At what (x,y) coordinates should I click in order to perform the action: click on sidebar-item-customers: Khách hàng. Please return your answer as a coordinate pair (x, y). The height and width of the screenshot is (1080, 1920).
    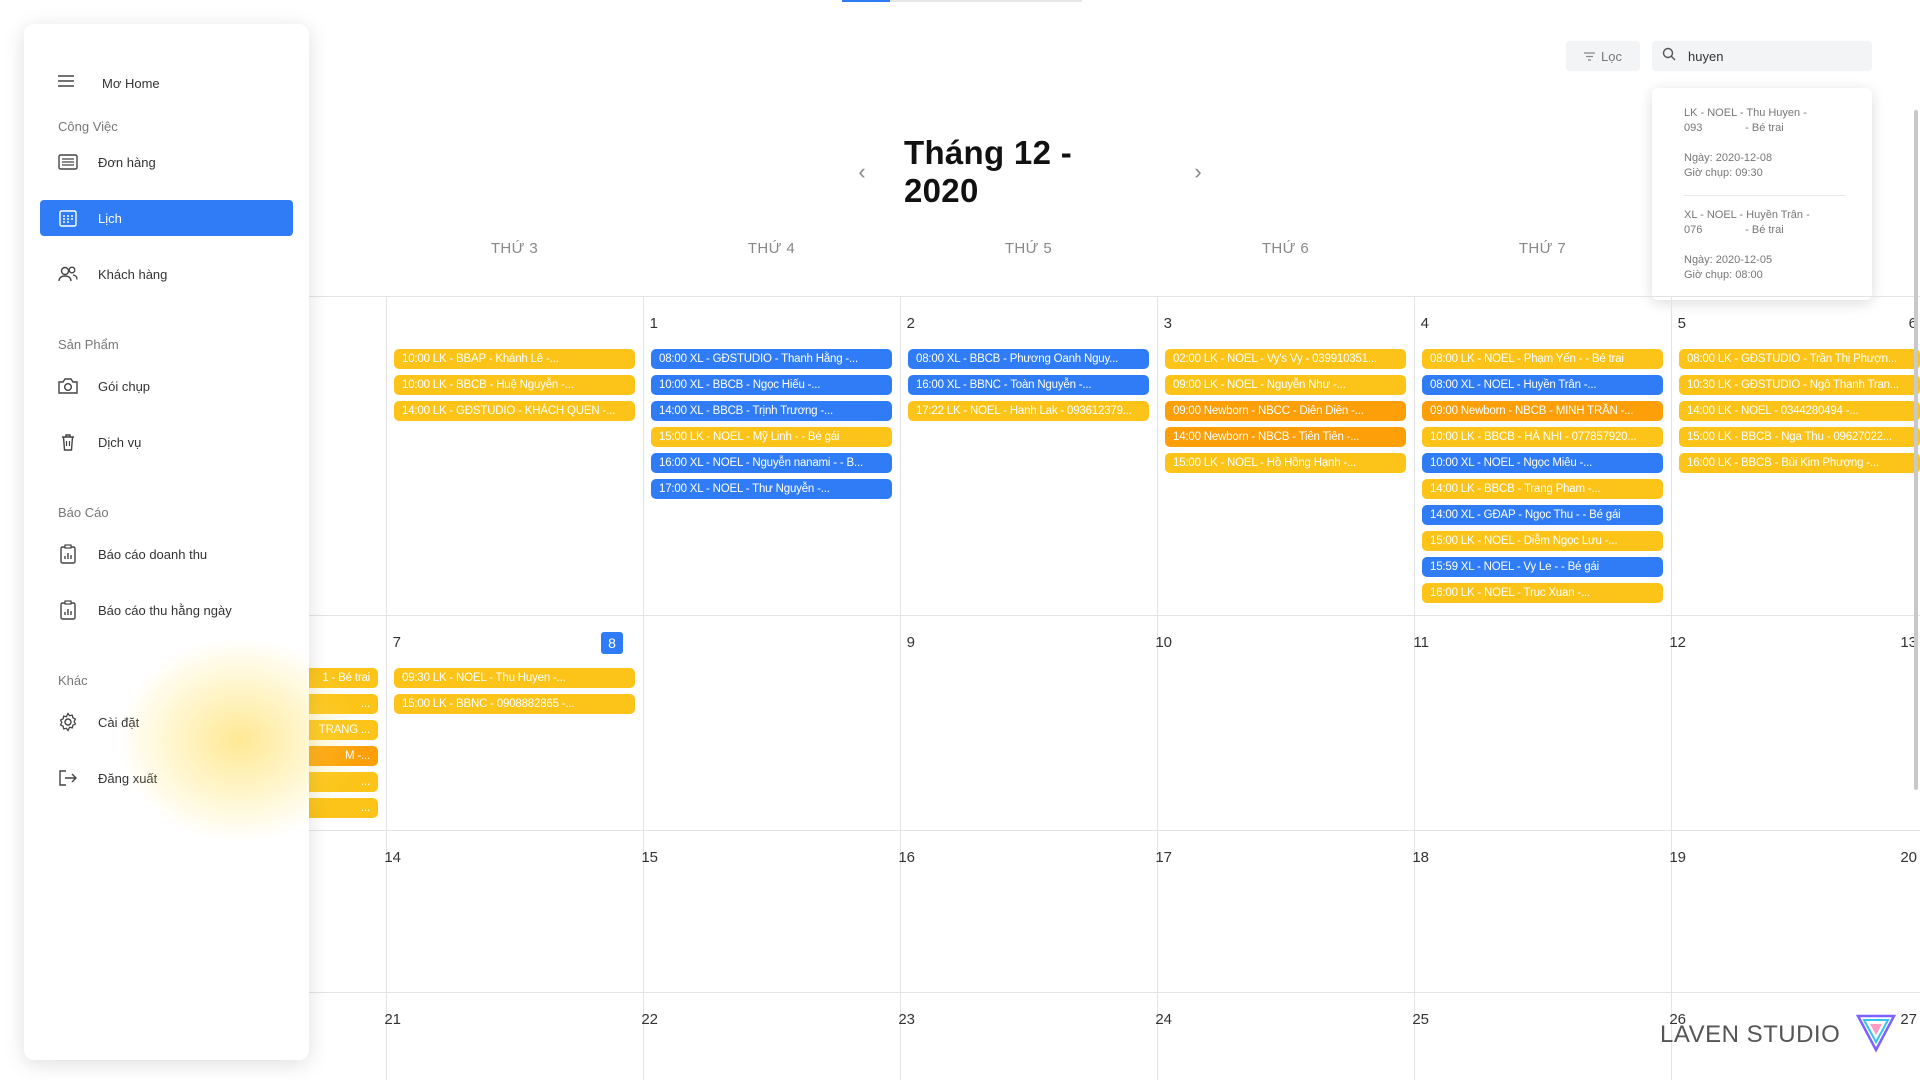
    Looking at the image, I should click on (166, 274).